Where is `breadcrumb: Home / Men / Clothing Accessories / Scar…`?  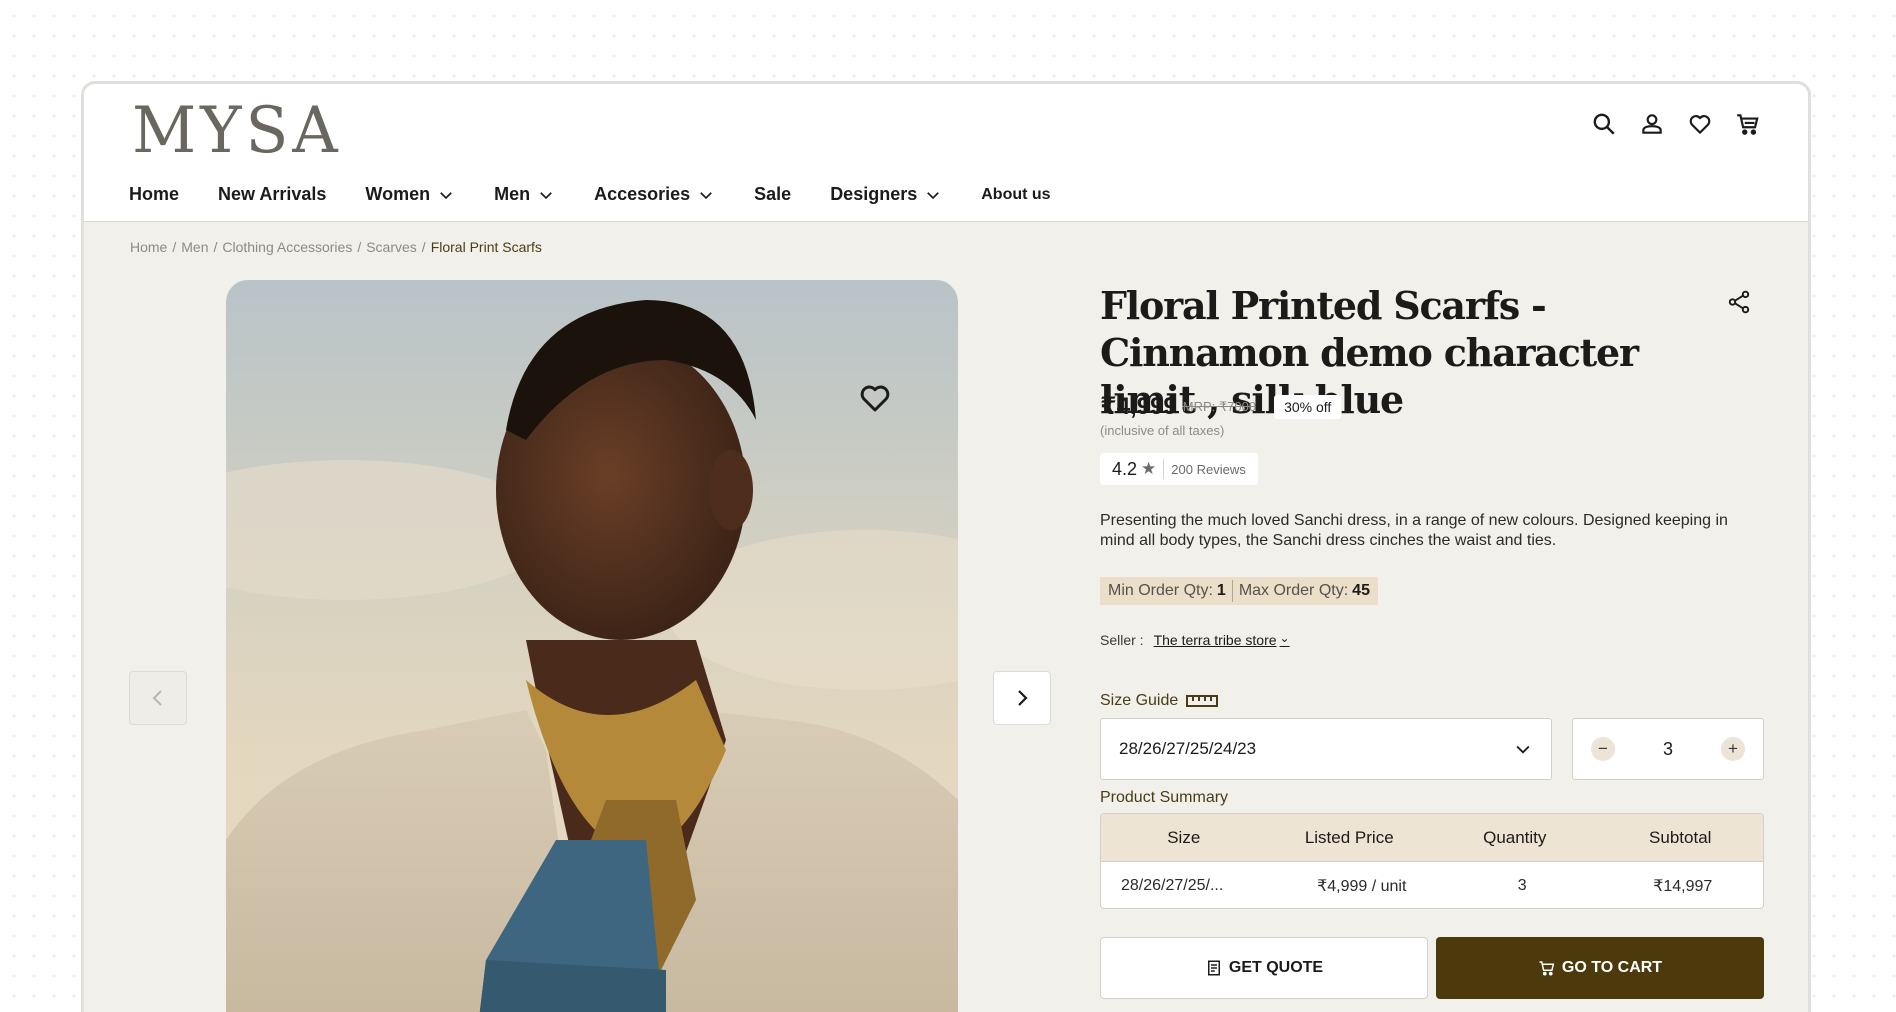 breadcrumb: Home / Men / Clothing Accessories / Scar… is located at coordinates (336, 247).